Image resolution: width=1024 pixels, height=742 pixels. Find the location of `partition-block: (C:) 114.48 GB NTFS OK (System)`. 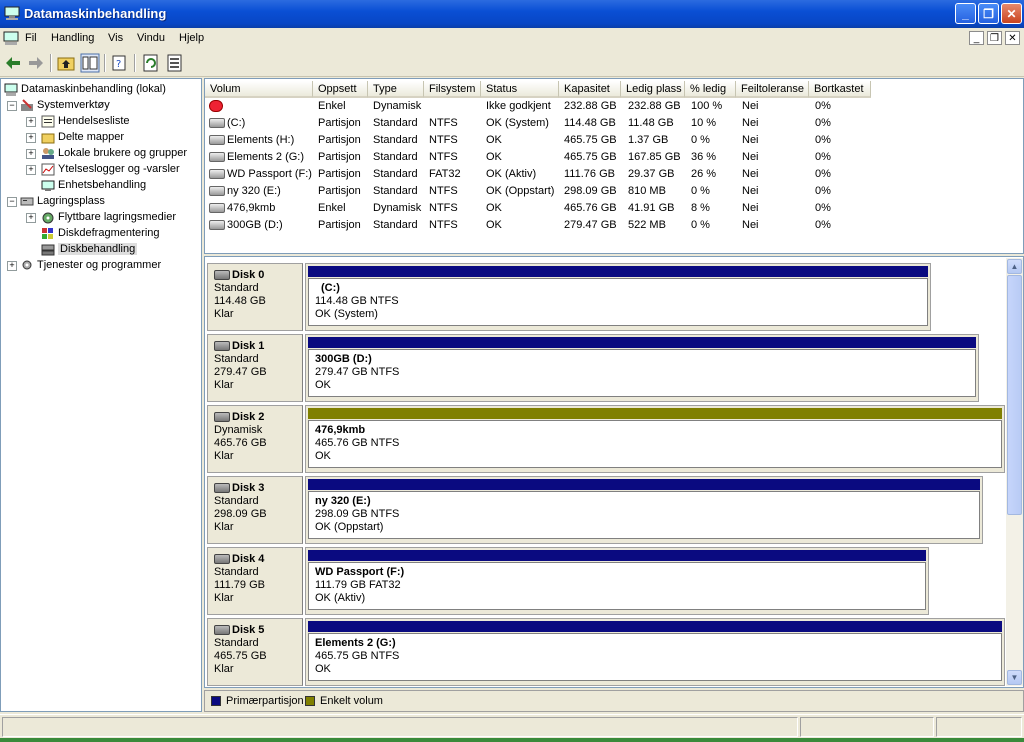

partition-block: (C:) 114.48 GB NTFS OK (System) is located at coordinates (618, 297).